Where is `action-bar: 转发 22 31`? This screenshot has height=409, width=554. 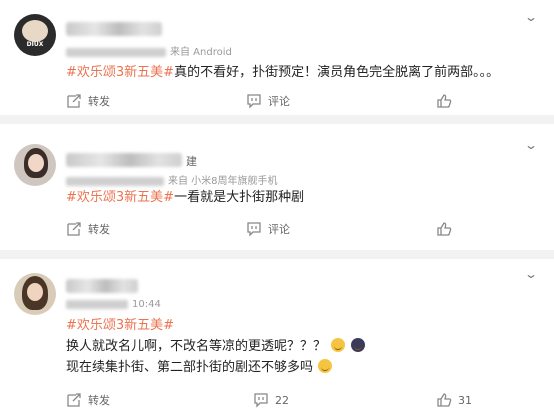
action-bar: 转发 22 31 is located at coordinates (277, 399).